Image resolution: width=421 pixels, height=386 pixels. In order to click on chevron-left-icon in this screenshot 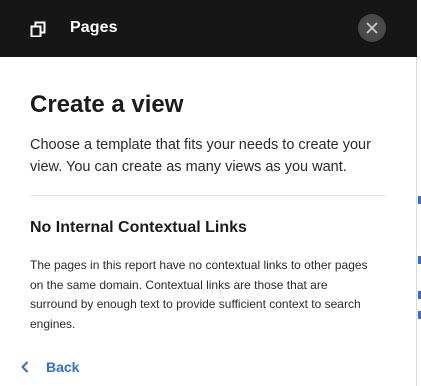, I will do `click(25, 367)`.